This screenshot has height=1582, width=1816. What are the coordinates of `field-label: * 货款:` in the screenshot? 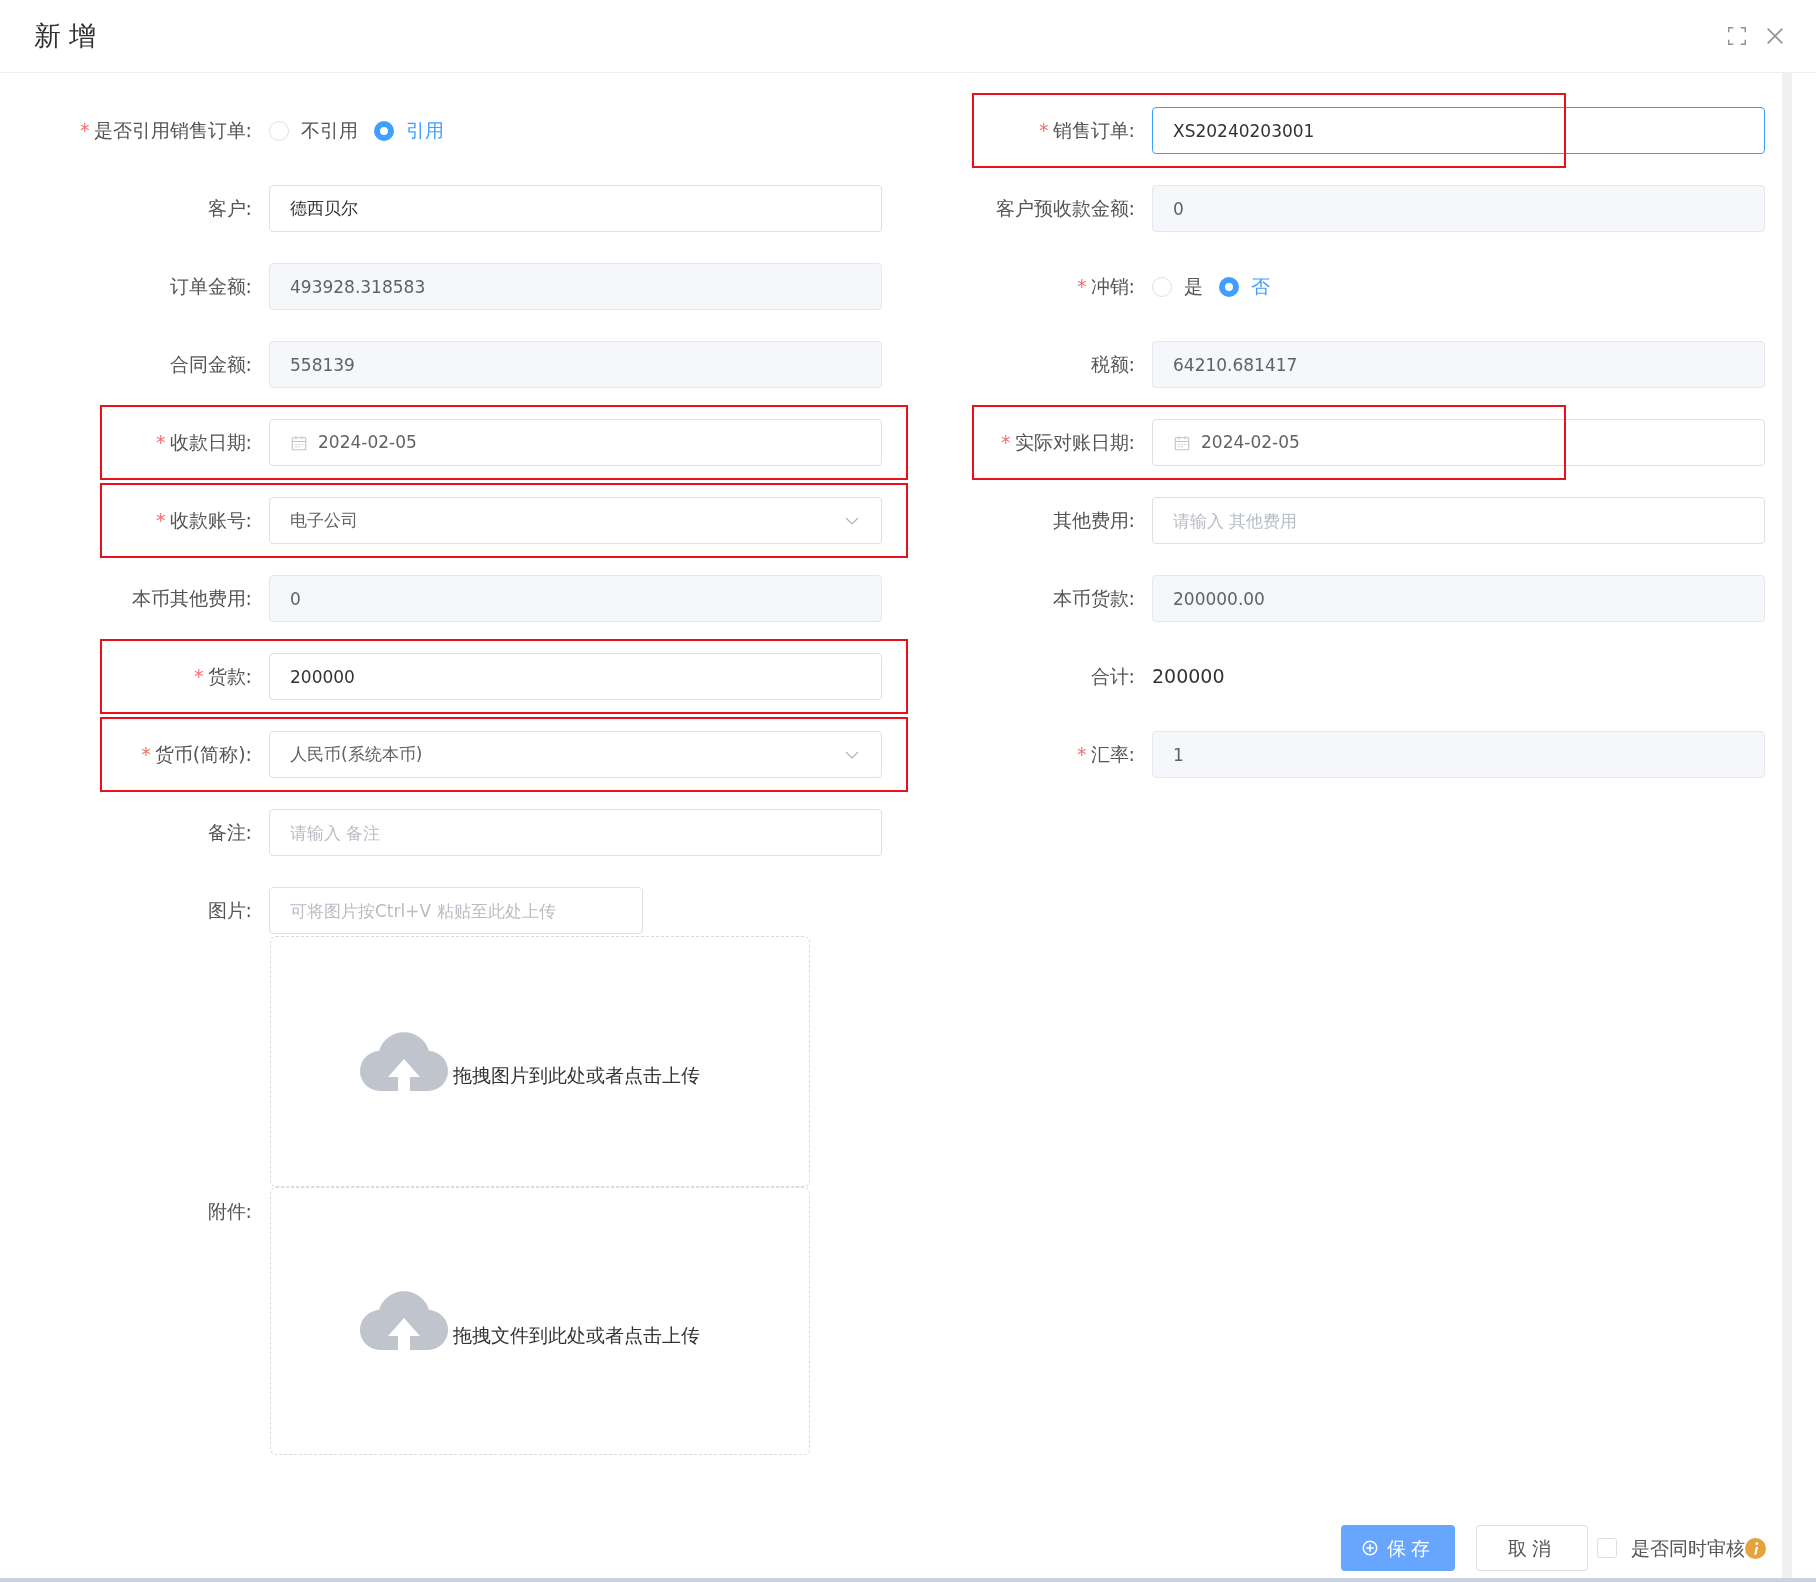 It's located at (222, 677).